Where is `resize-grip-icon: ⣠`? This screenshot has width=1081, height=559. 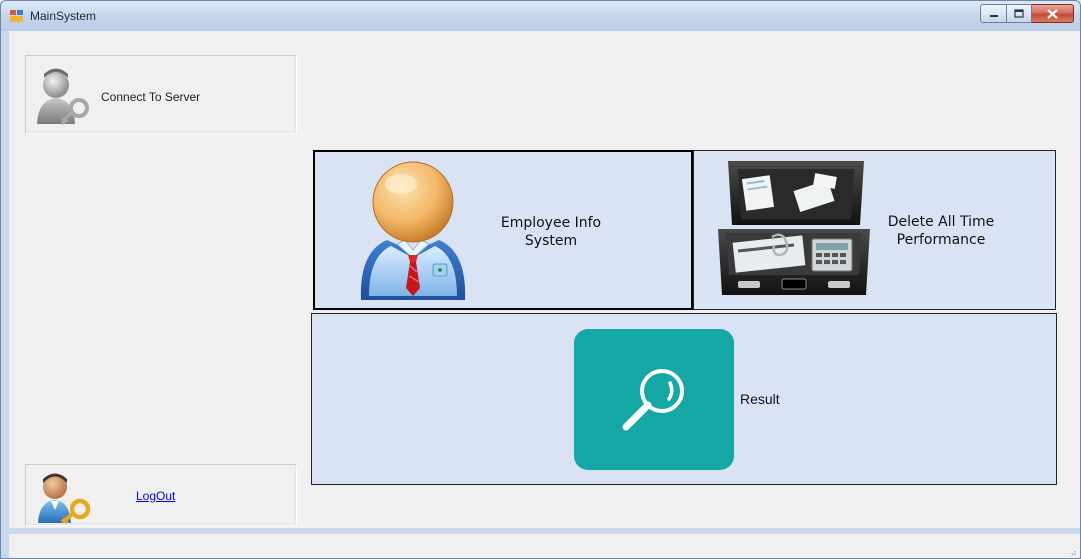 resize-grip-icon: ⣠ is located at coordinates (1073, 550).